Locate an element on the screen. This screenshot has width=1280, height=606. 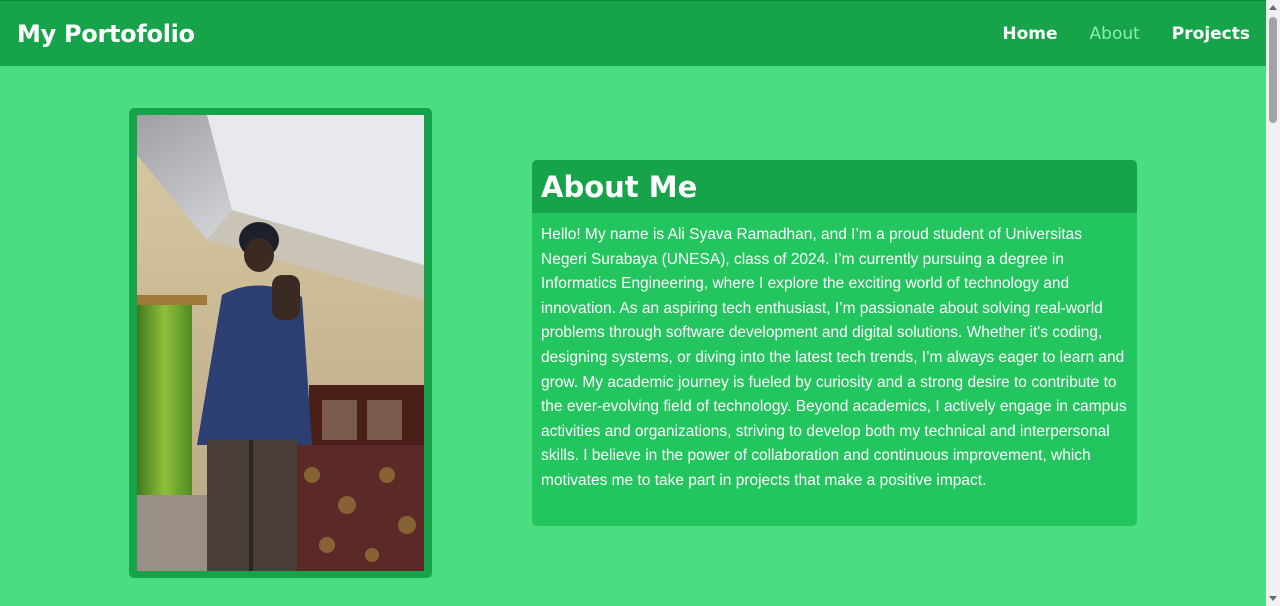
nav-link-home: Home is located at coordinates (1029, 34).